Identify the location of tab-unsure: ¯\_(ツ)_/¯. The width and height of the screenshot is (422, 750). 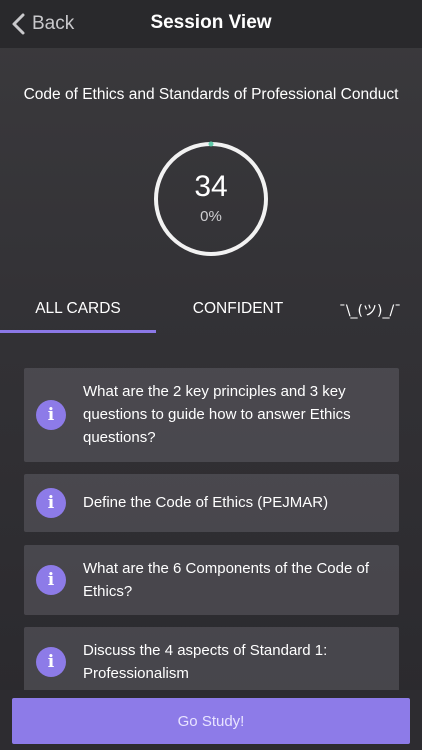
(370, 310).